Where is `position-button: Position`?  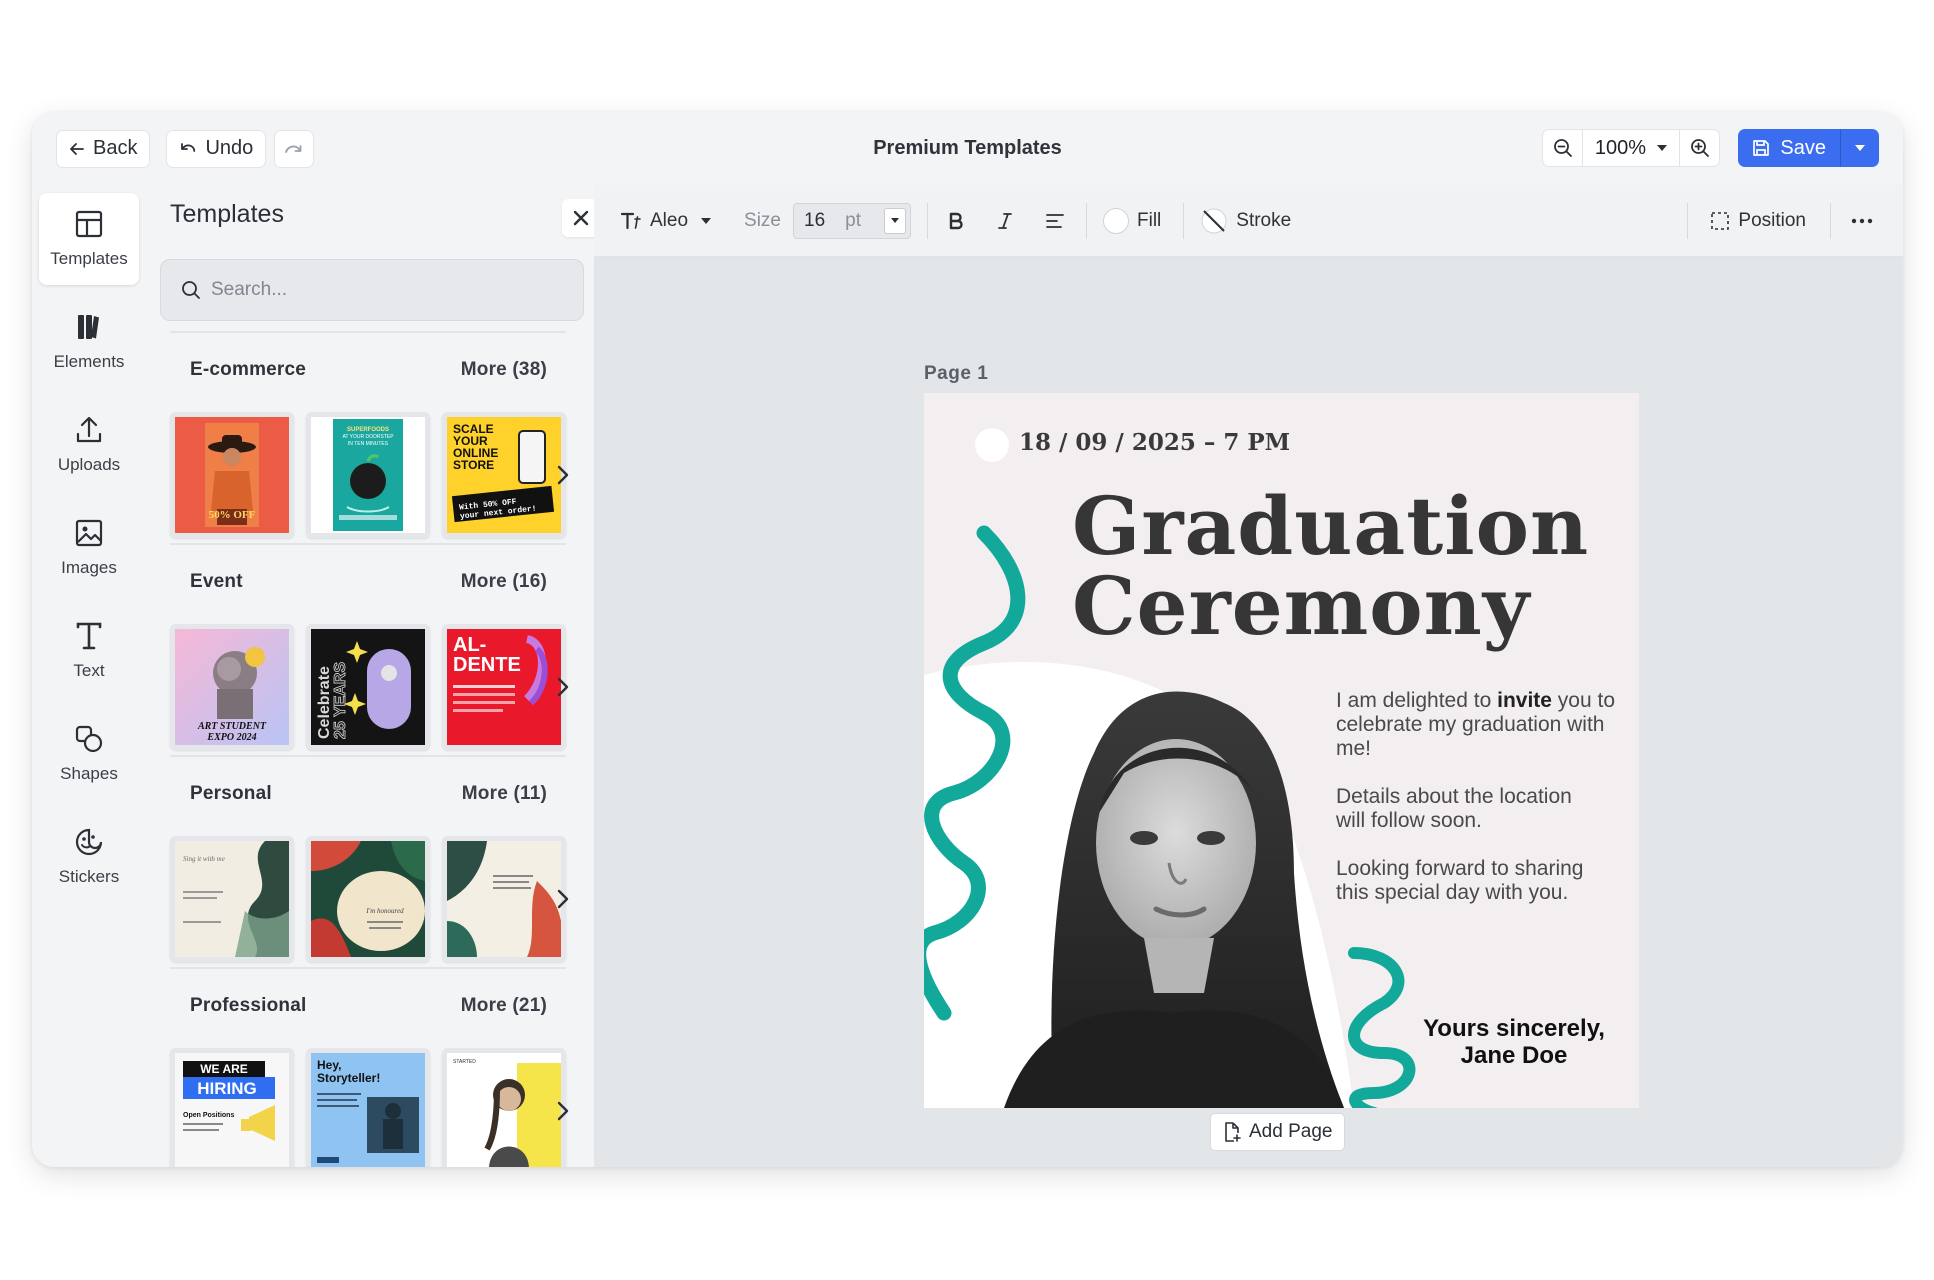 position-button: Position is located at coordinates (1758, 221).